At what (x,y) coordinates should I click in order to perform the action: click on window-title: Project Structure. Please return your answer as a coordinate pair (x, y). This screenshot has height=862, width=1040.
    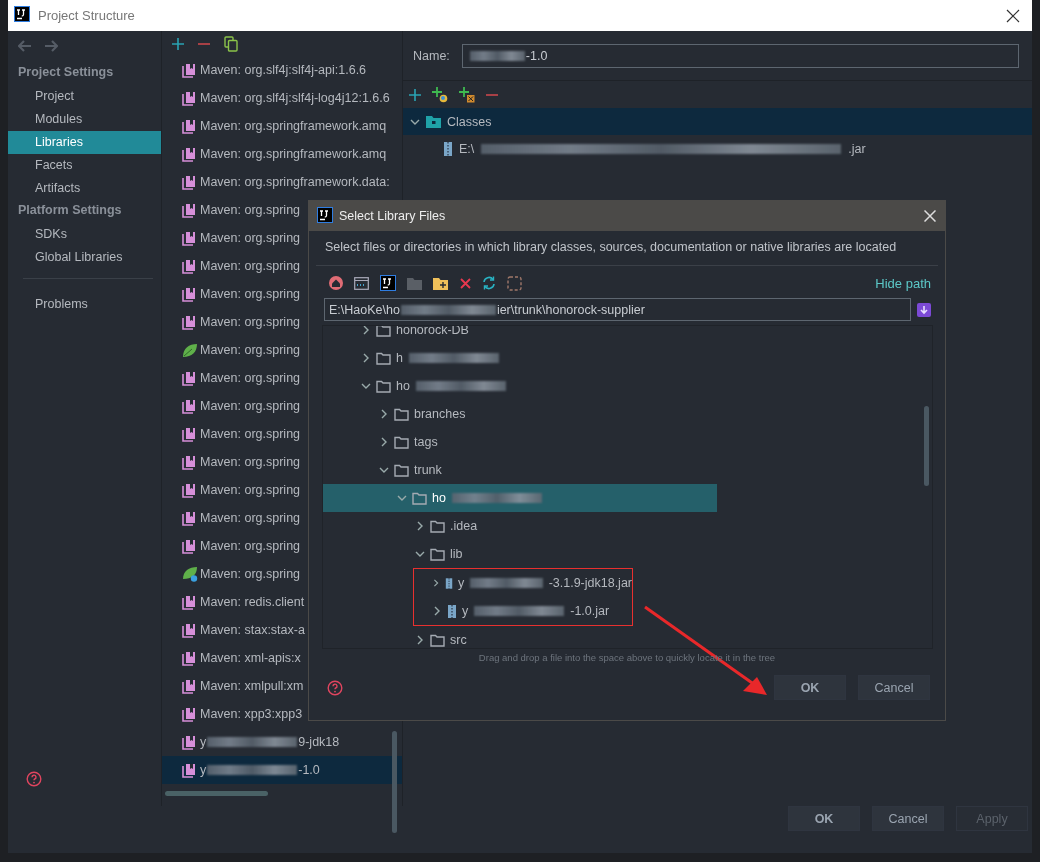
    Looking at the image, I should click on (87, 15).